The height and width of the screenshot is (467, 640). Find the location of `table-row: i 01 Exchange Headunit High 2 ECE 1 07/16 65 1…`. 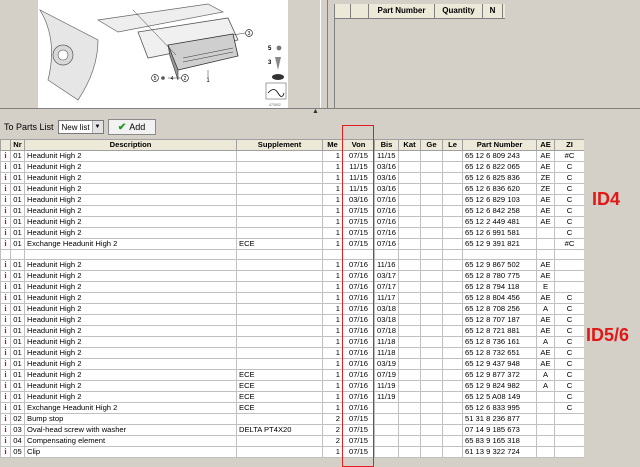

table-row: i 01 Exchange Headunit High 2 ECE 1 07/16 65 1… is located at coordinates (292, 408).